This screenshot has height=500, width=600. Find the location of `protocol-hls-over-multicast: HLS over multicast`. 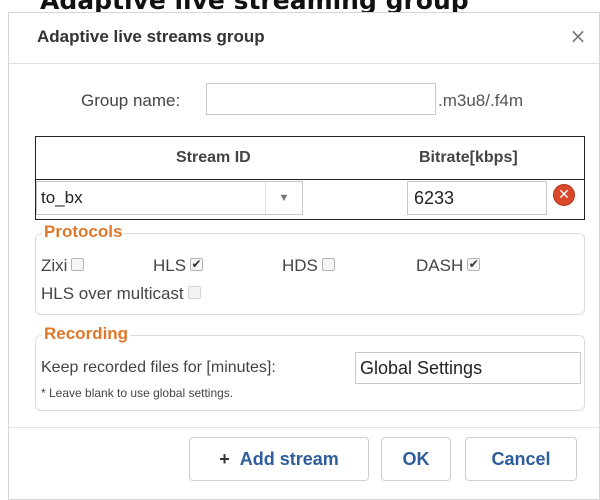

protocol-hls-over-multicast: HLS over multicast is located at coordinates (121, 294).